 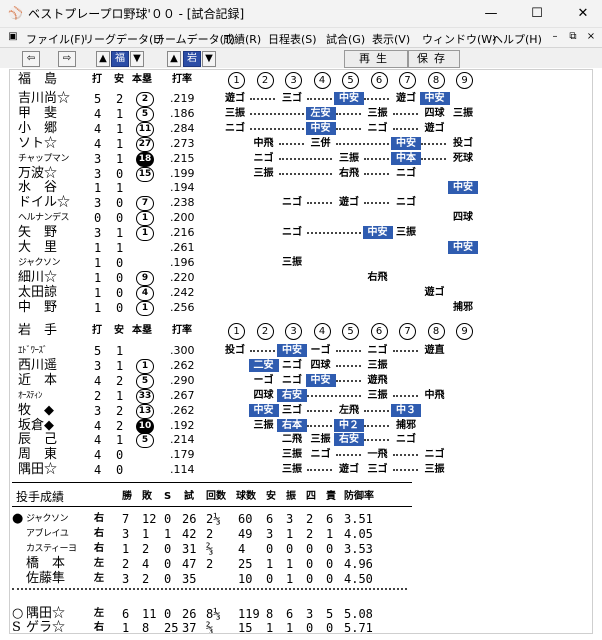 I want to click on menu-stats: 成績(R), so click(x=242, y=39).